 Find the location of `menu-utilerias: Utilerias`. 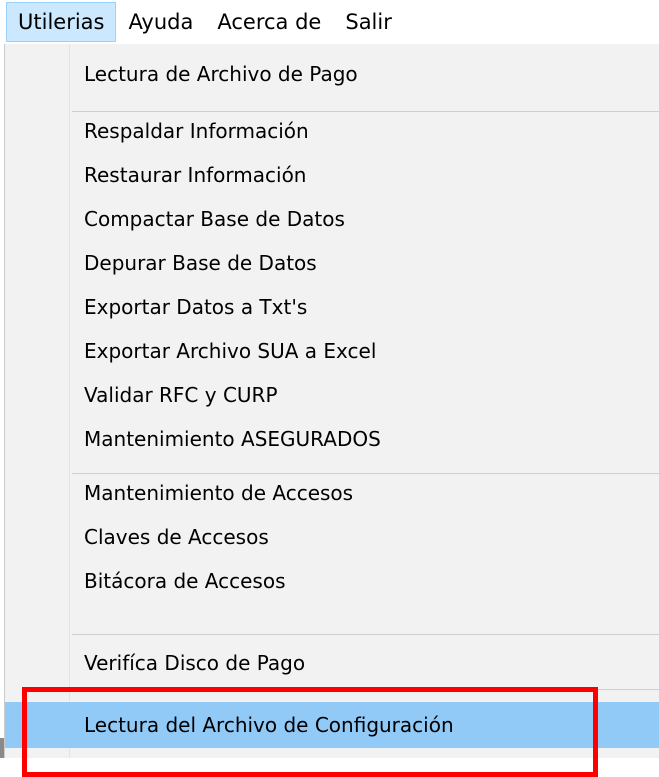

menu-utilerias: Utilerias is located at coordinates (61, 22).